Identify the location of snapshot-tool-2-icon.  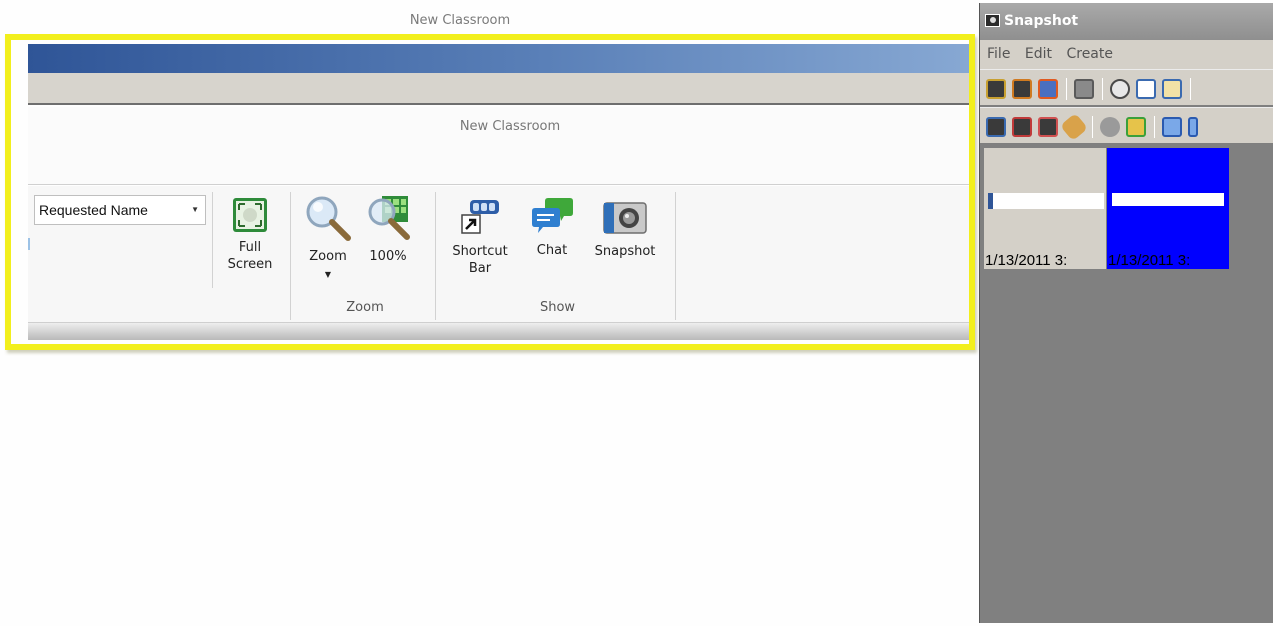
(1022, 127).